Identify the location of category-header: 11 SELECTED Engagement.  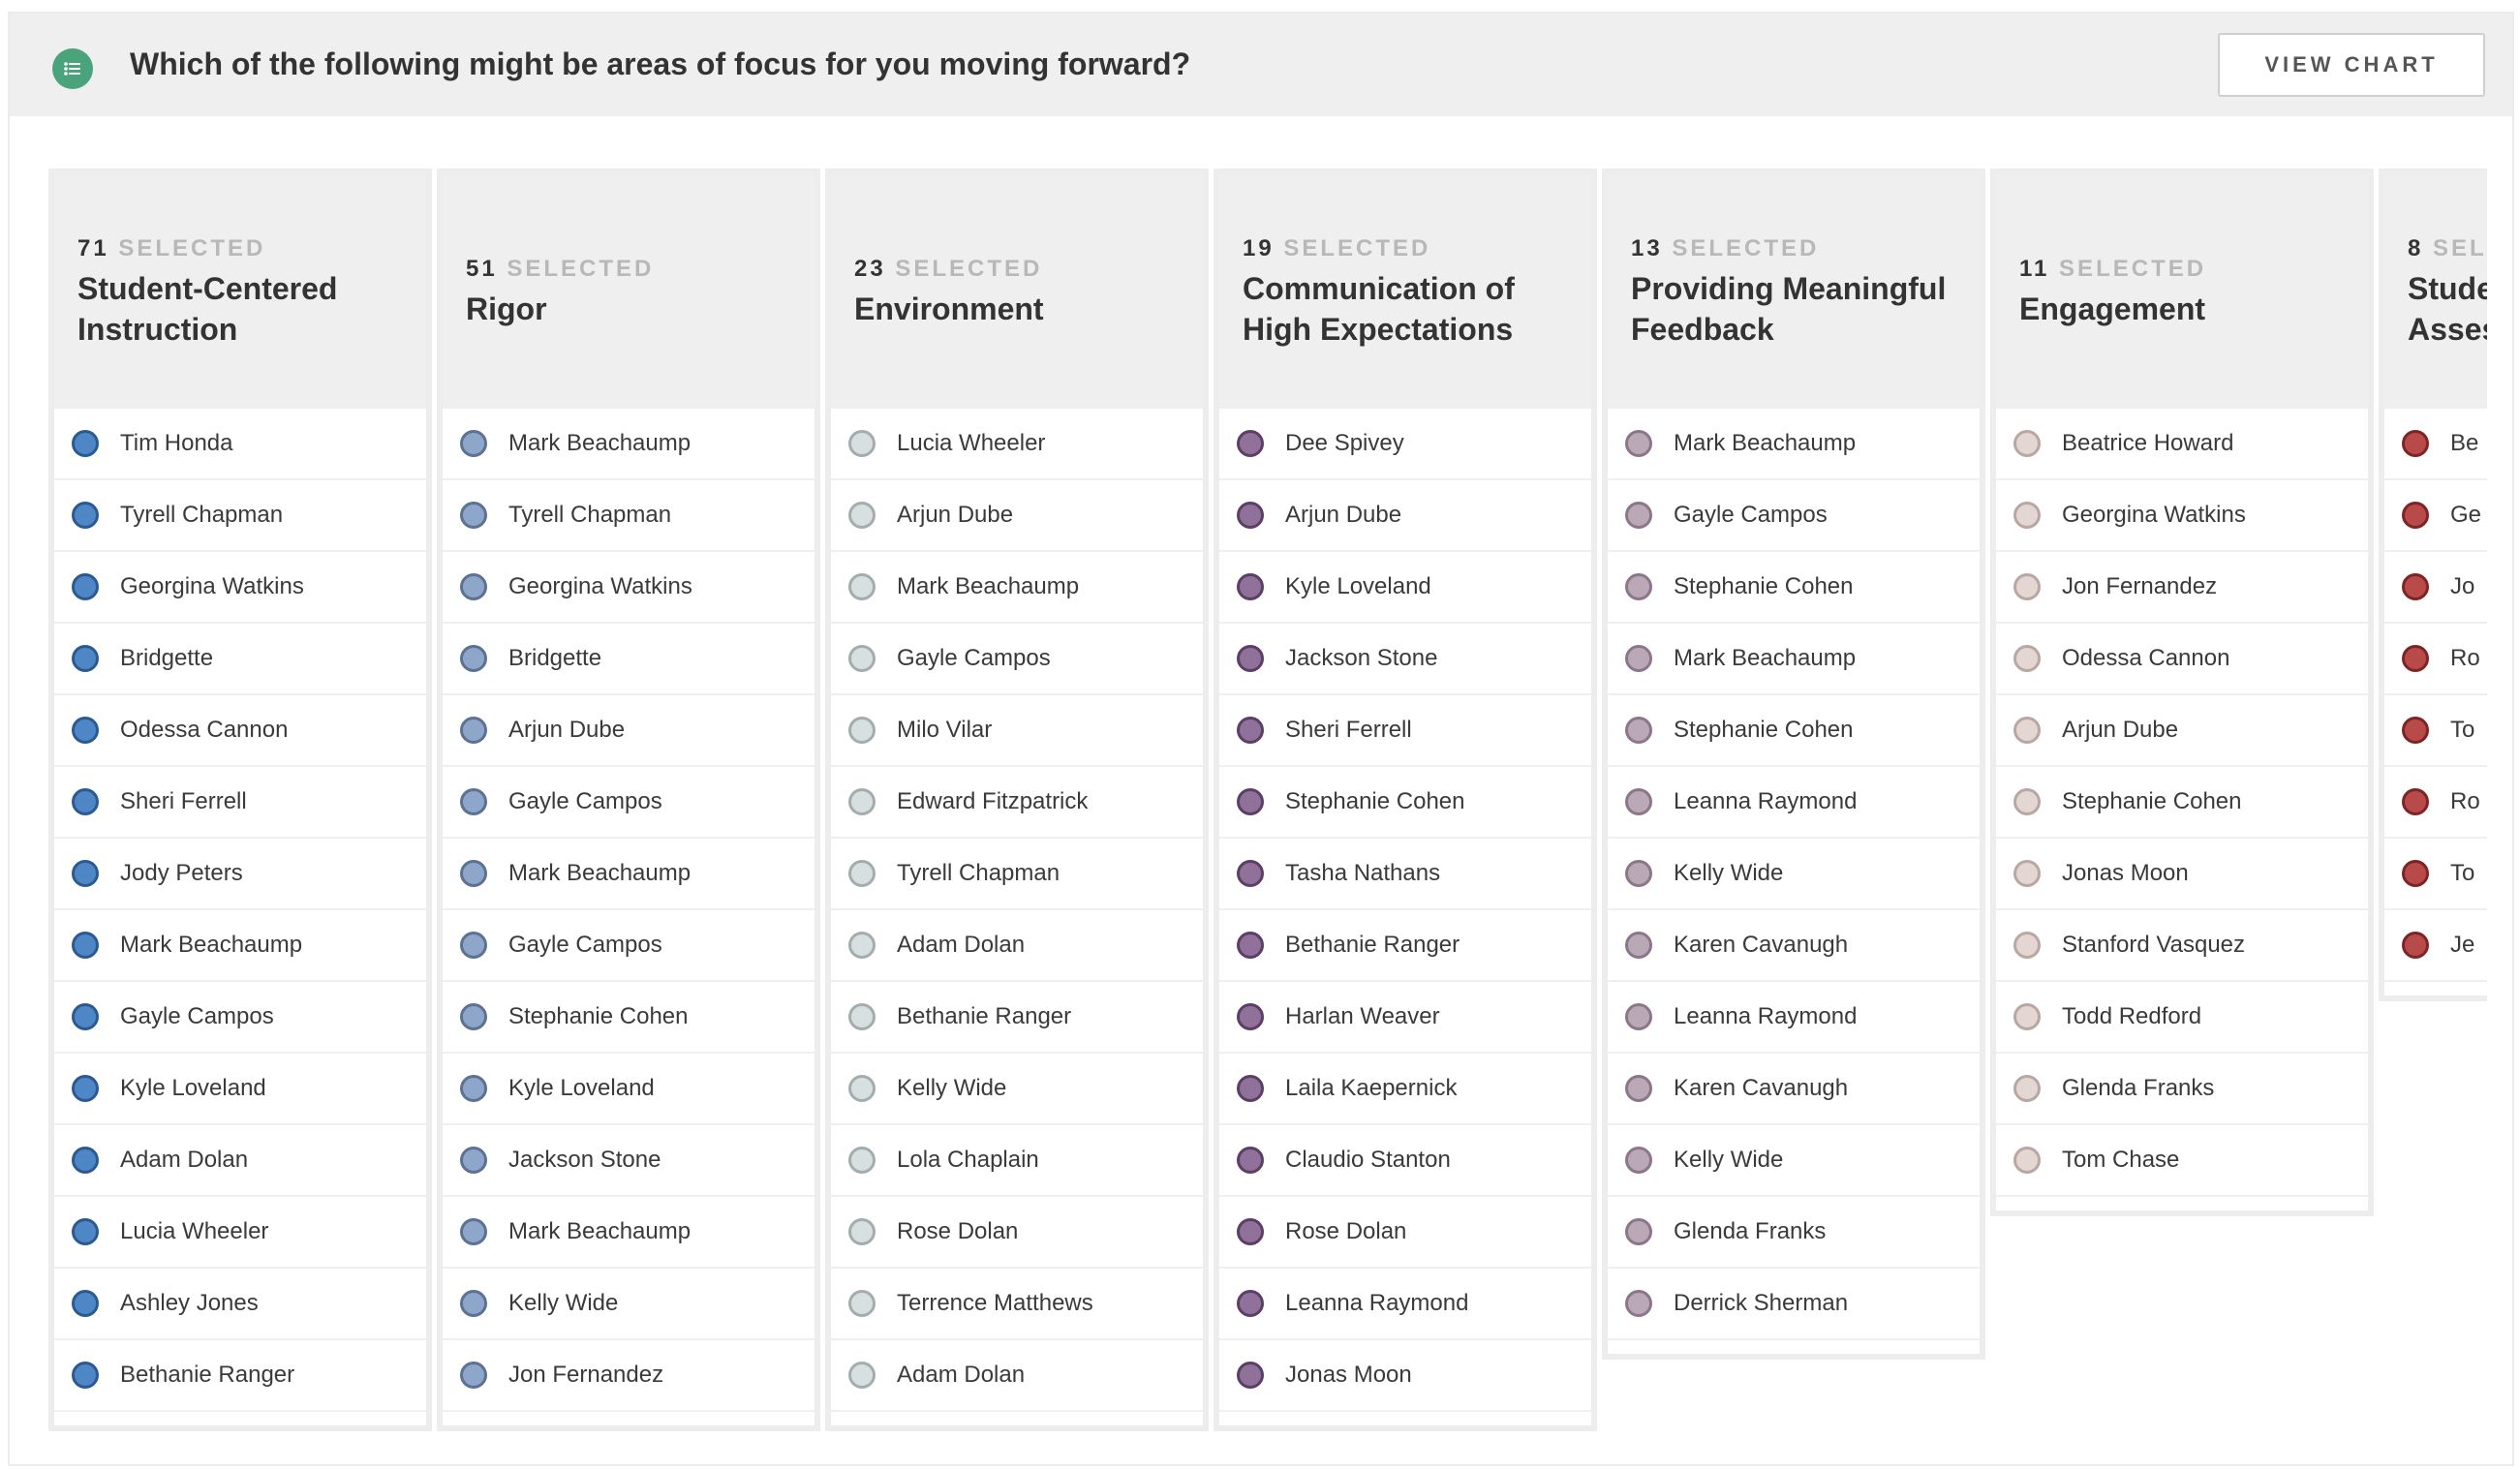
(2182, 291).